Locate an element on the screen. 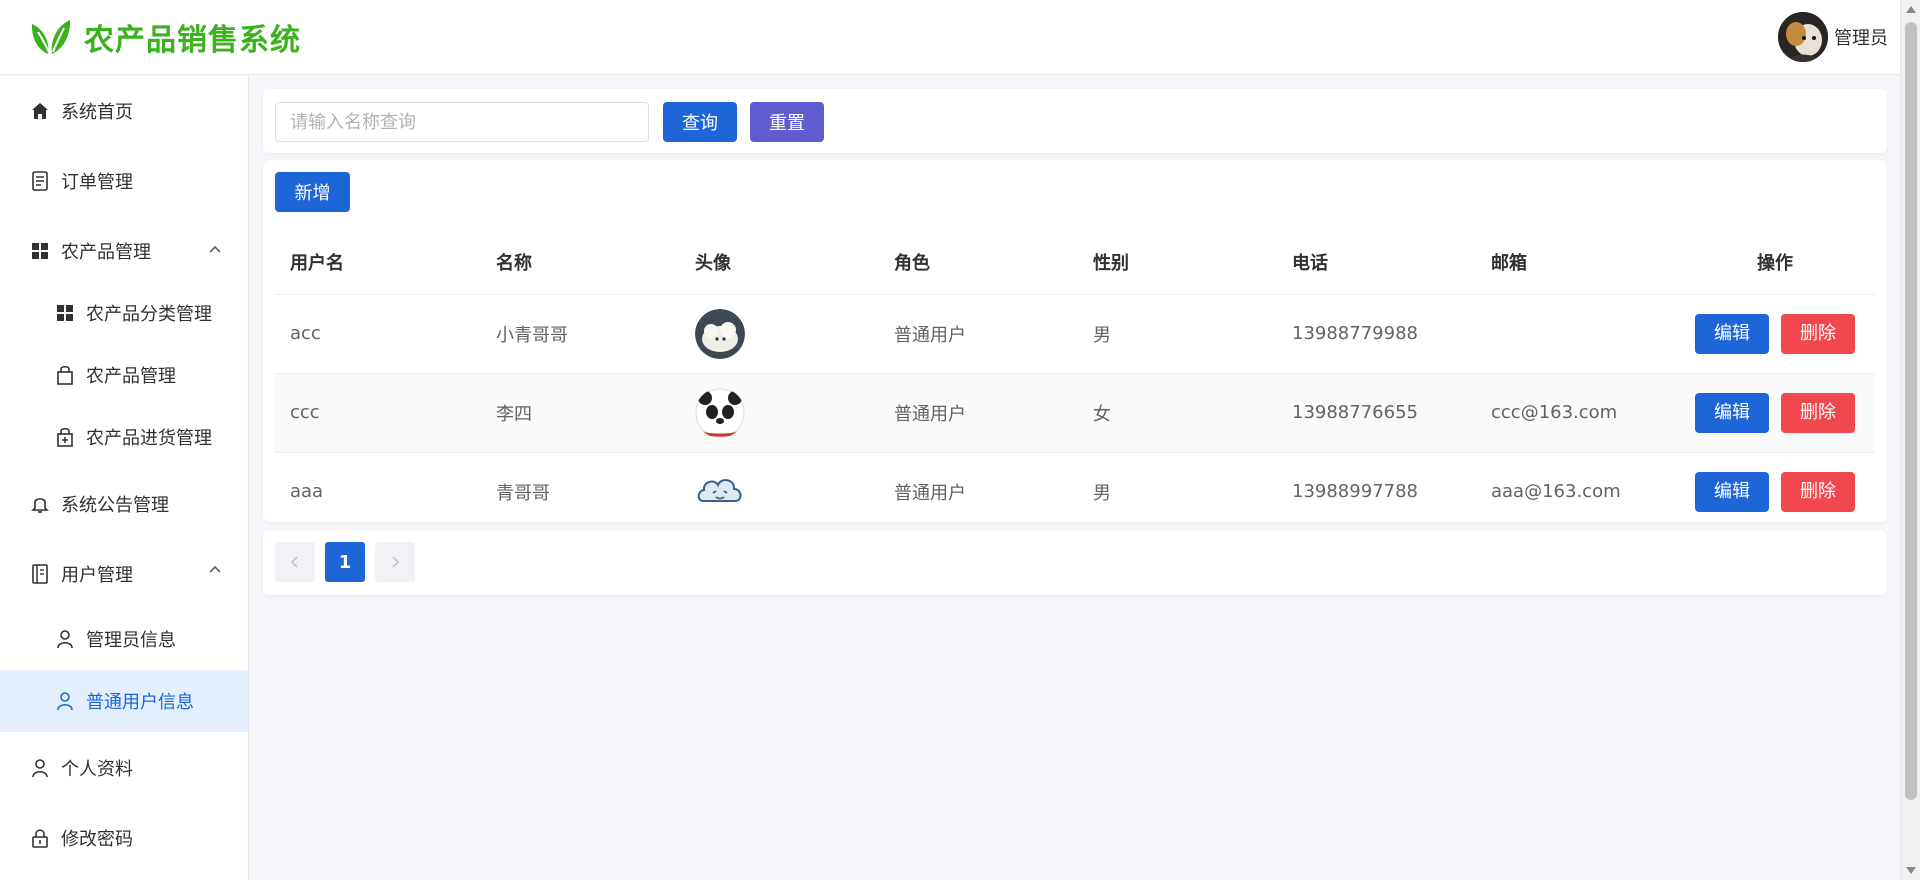 This screenshot has height=880, width=1920. column-header-avatar: 头像 is located at coordinates (779, 262).